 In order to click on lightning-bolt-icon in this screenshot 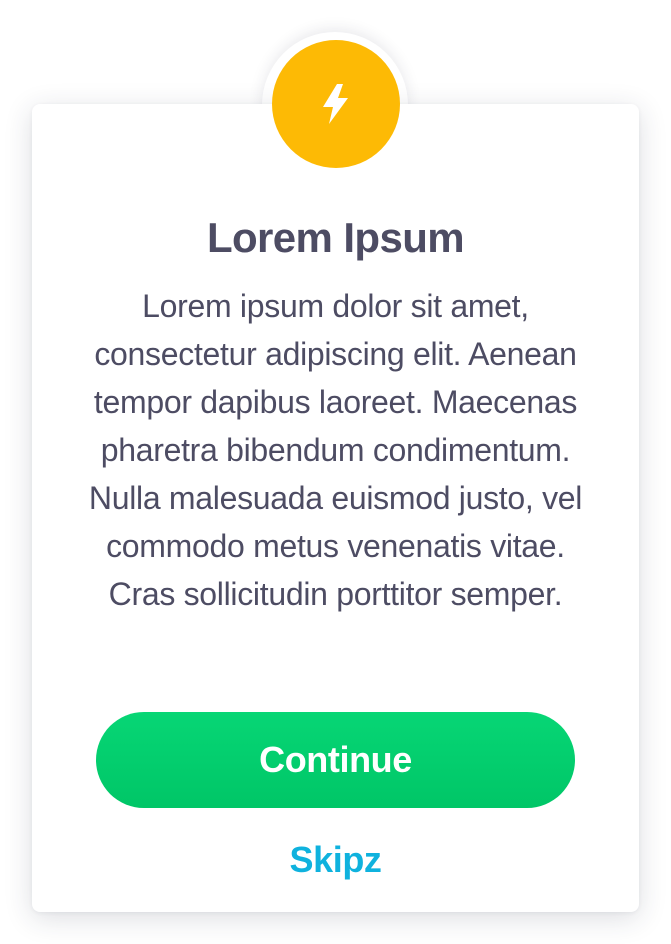, I will do `click(335, 104)`.